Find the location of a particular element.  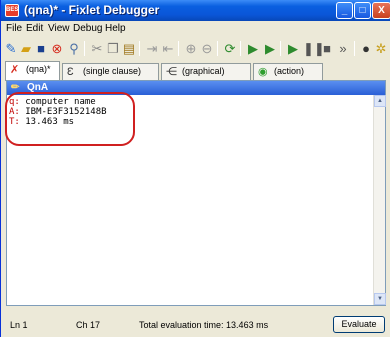

clear-breakpoints-icon: ✲ is located at coordinates (381, 48).